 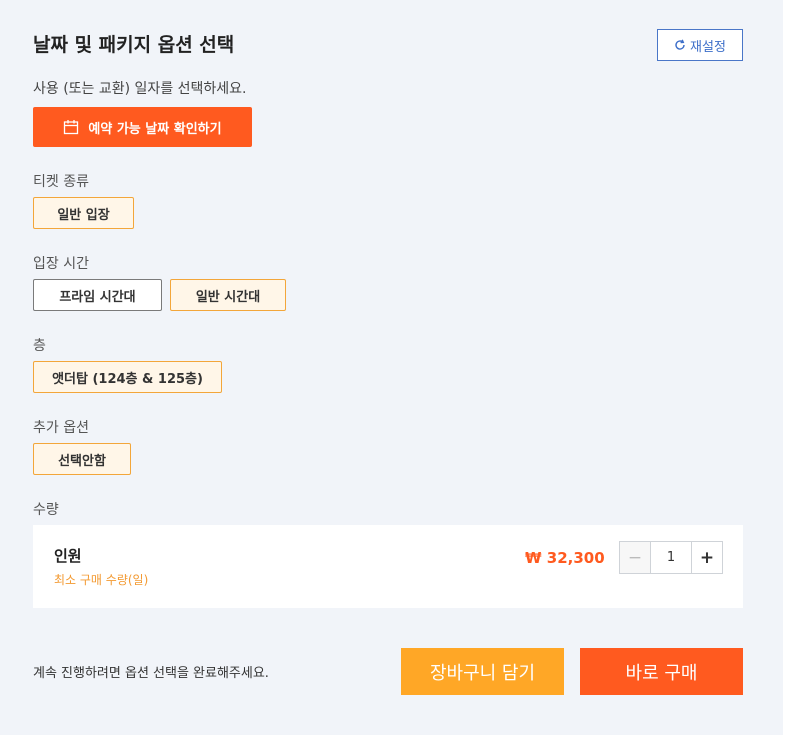 What do you see at coordinates (140, 89) in the screenshot?
I see `date-instruction: 사용 (또는 교환) 일자를 선택하세요.` at bounding box center [140, 89].